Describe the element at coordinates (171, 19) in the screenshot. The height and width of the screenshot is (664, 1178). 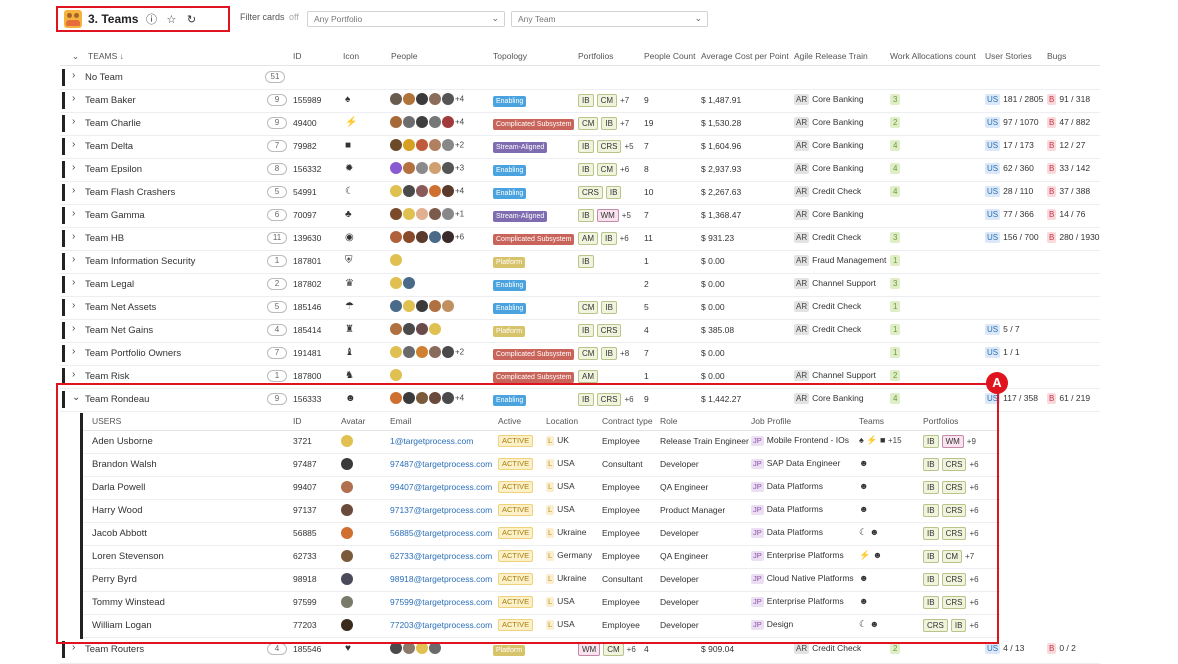
I see `star-icon: ☆` at that location.